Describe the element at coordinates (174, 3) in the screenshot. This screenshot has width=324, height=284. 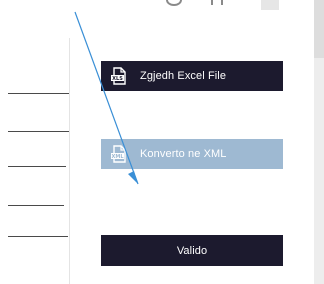
I see `header-partial-icon` at that location.